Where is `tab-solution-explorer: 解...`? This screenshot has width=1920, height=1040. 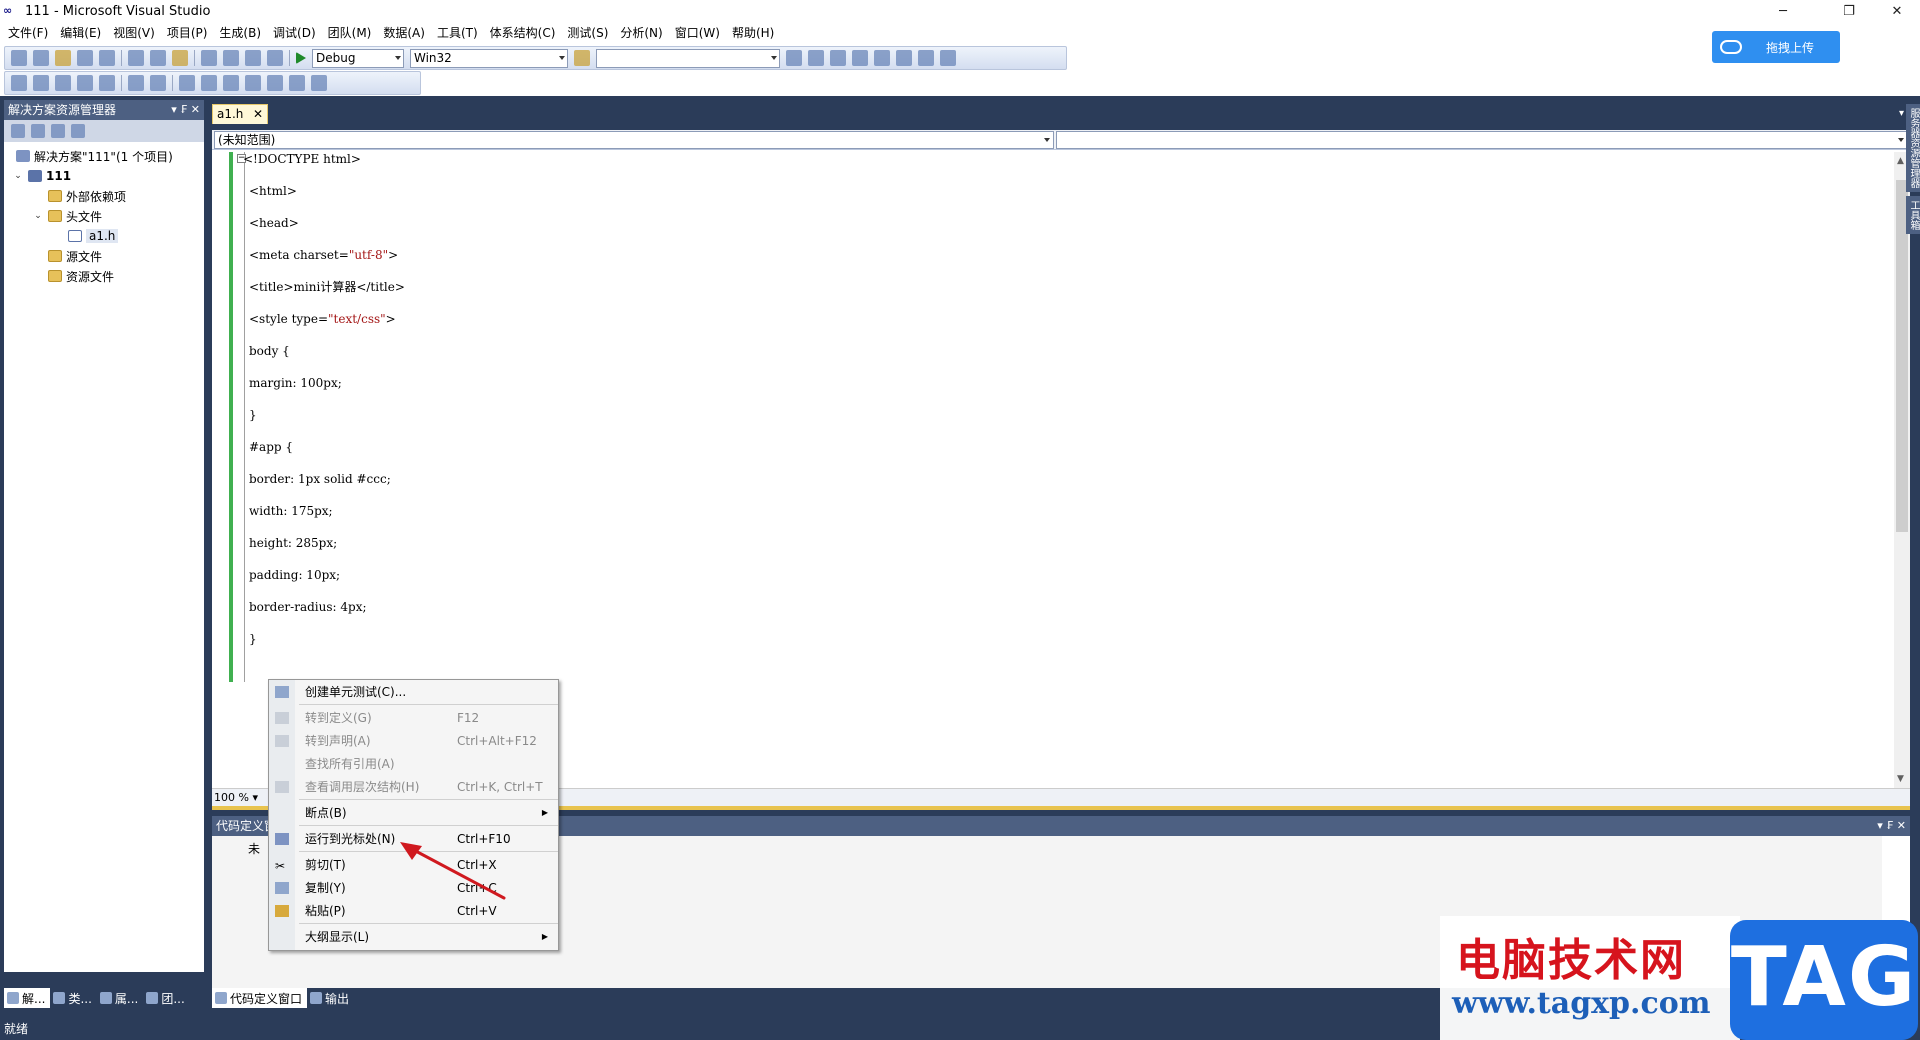 tab-solution-explorer: 解... is located at coordinates (27, 998).